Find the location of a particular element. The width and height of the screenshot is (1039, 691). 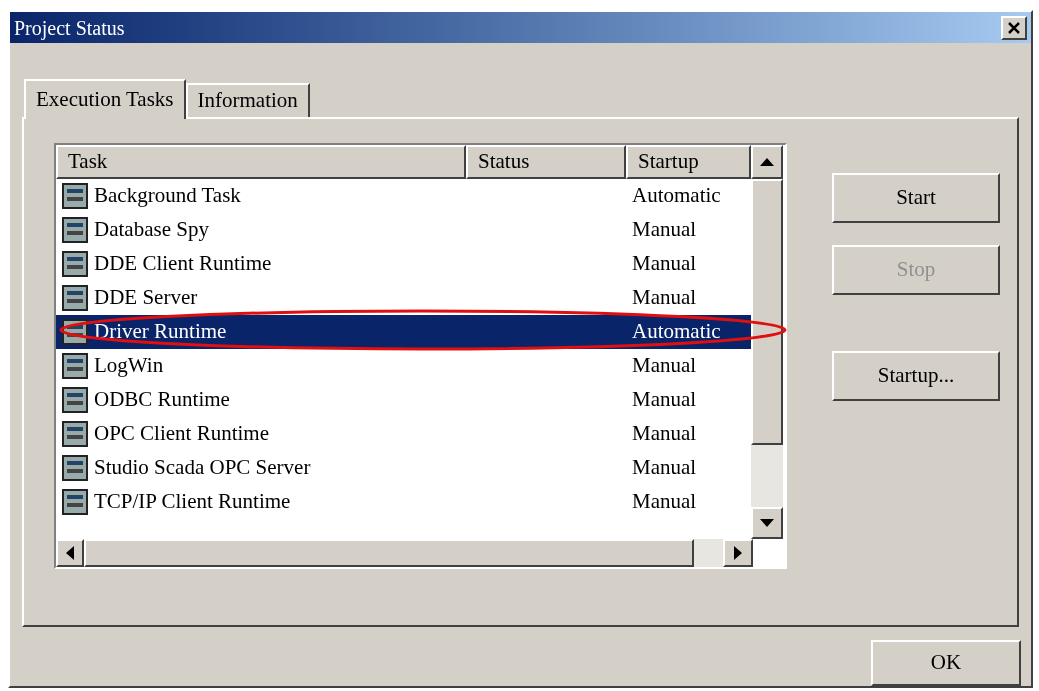

ok-button: OK is located at coordinates (946, 663).